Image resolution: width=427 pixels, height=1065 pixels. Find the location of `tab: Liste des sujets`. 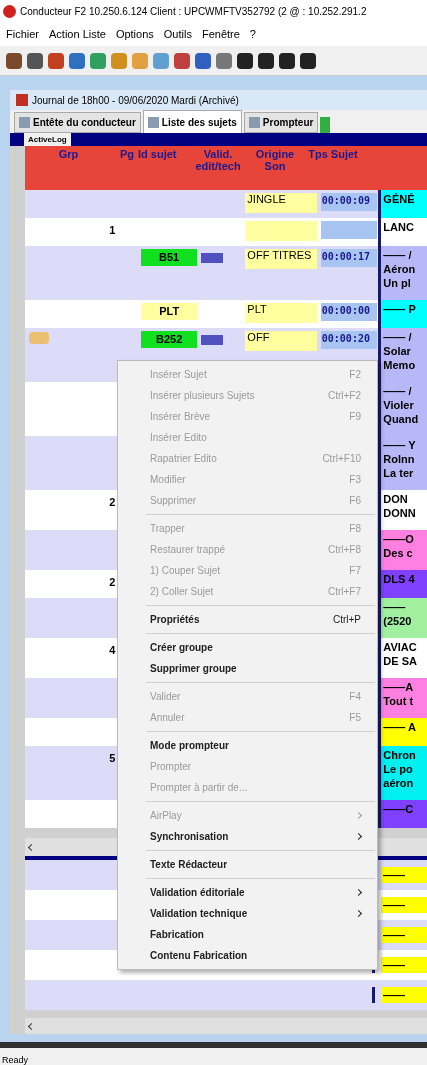

tab: Liste des sujets is located at coordinates (192, 121).